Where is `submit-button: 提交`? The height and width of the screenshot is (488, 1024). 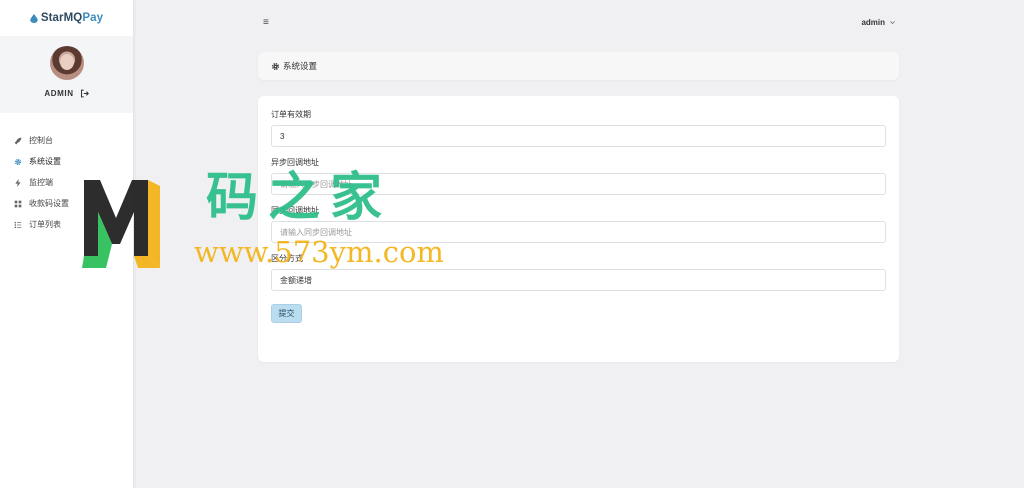
submit-button: 提交 is located at coordinates (286, 313).